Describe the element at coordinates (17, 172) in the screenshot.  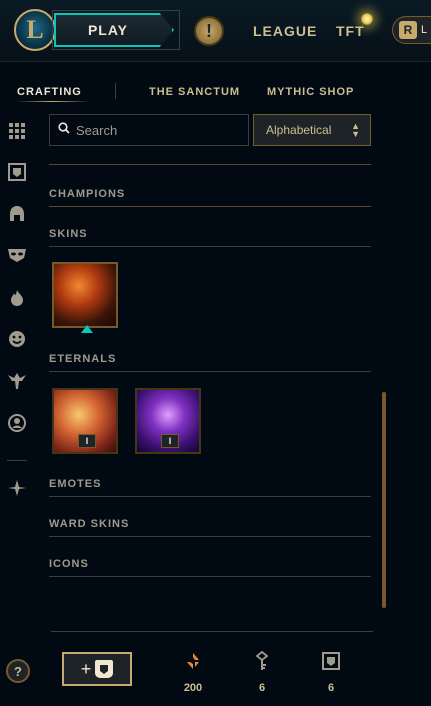
I see `shield-icon` at that location.